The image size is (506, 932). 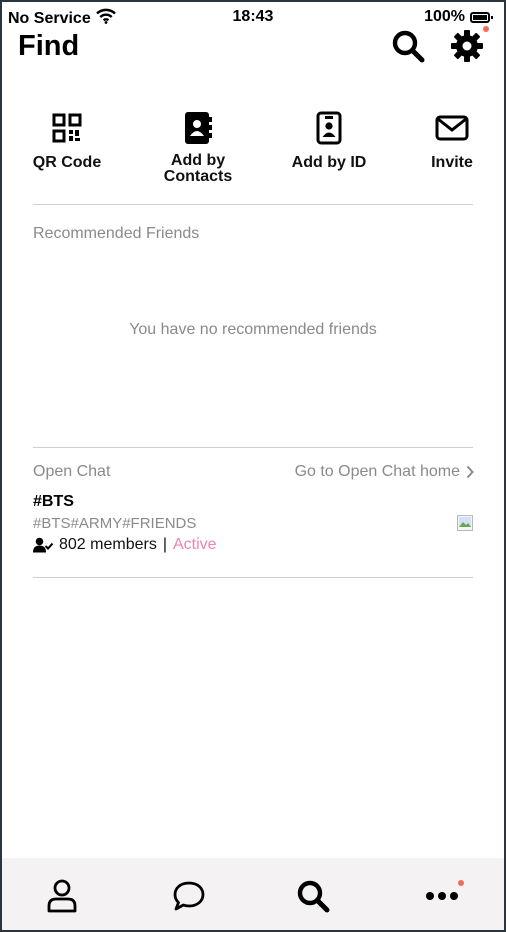 I want to click on tab-find, so click(x=313, y=896).